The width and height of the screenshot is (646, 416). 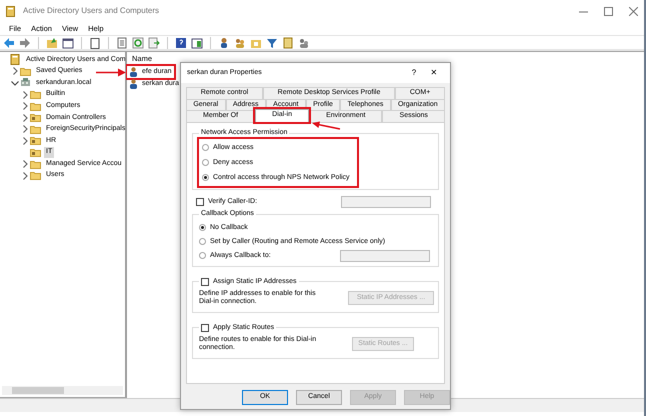 I want to click on console-icon, so click(x=15, y=60).